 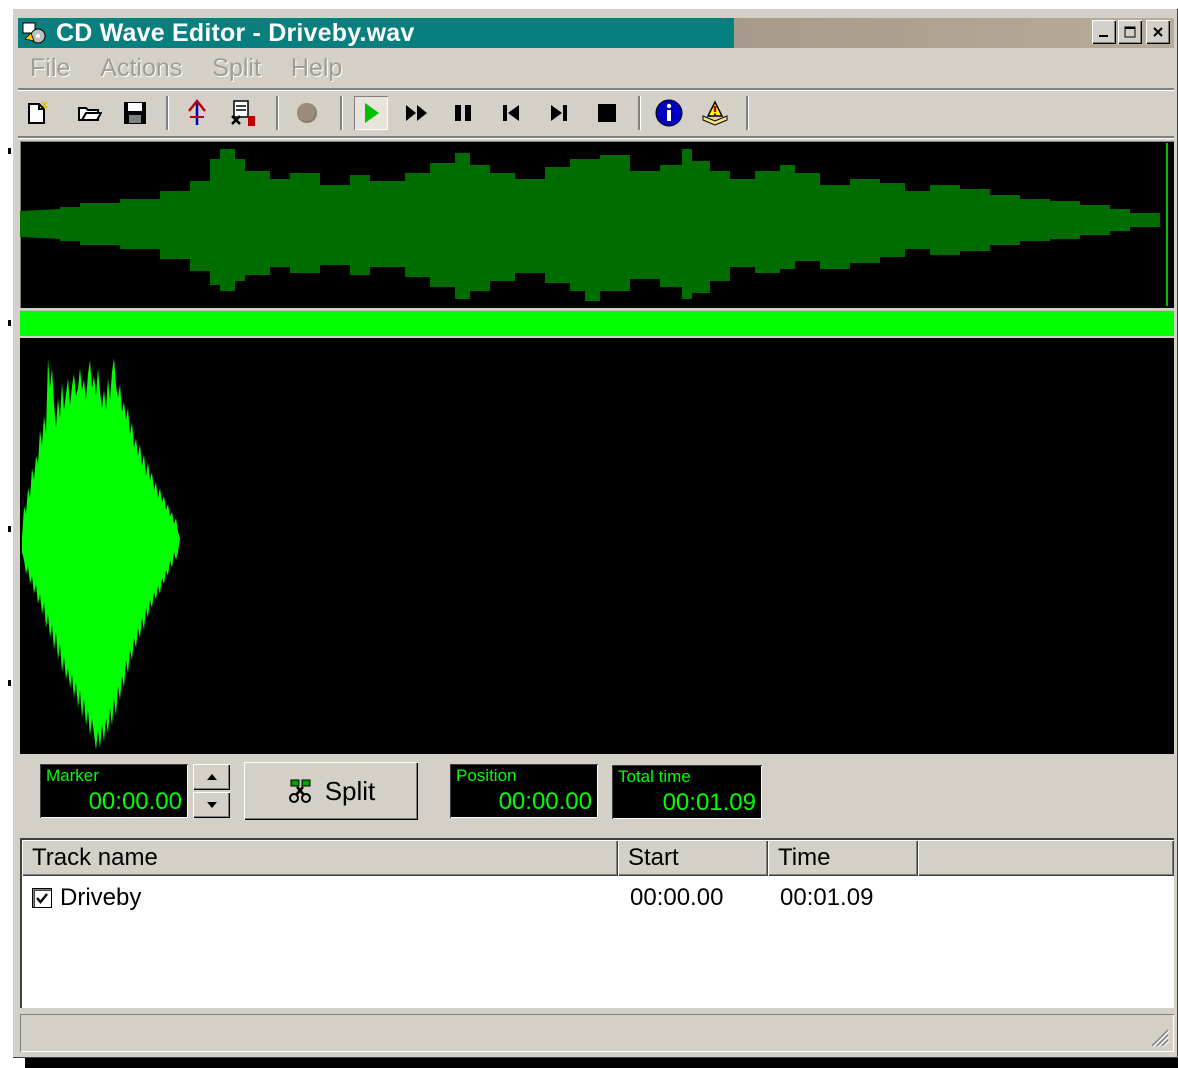 I want to click on marker-arrow-icon, so click(x=197, y=113).